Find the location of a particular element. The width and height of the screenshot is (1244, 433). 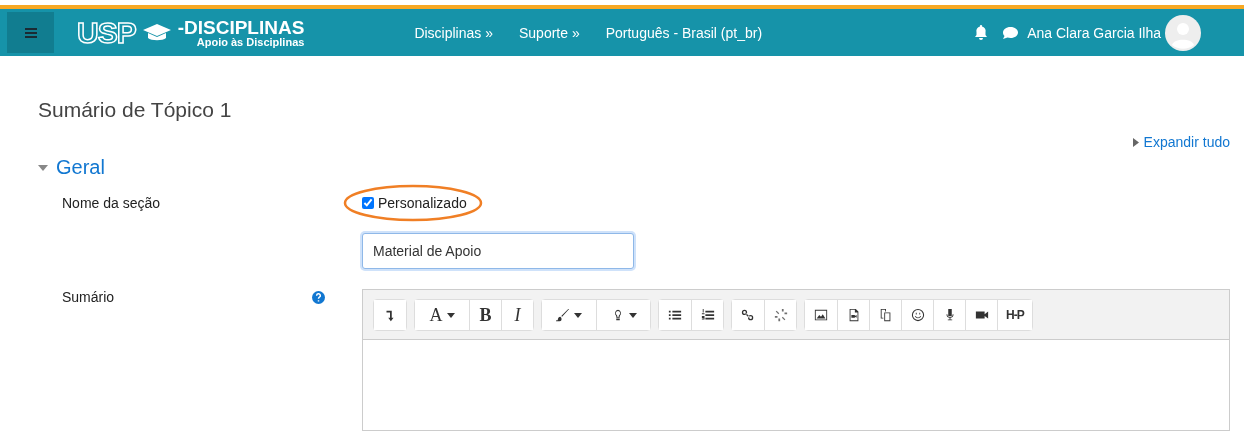

menu-button is located at coordinates (30, 32).